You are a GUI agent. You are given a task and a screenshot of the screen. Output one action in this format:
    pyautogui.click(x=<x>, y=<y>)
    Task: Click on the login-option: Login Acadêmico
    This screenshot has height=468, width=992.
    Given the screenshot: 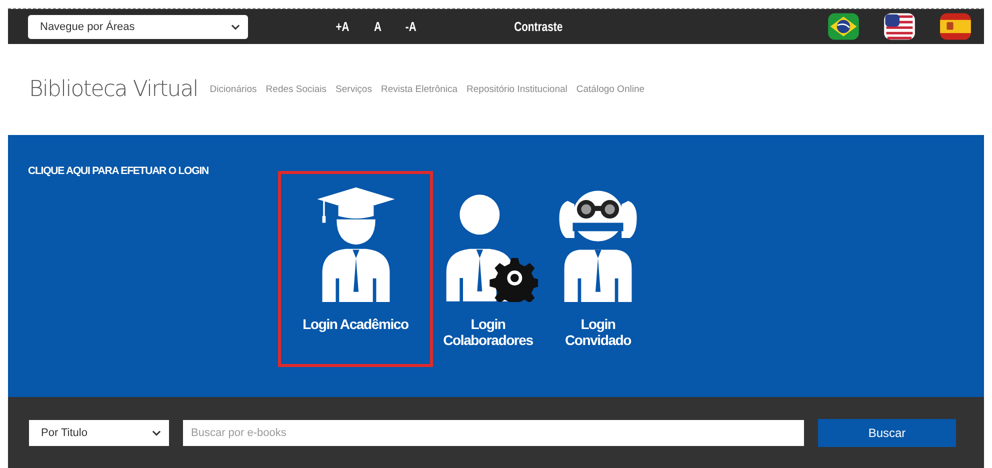 What is the action you would take?
    pyautogui.click(x=355, y=269)
    